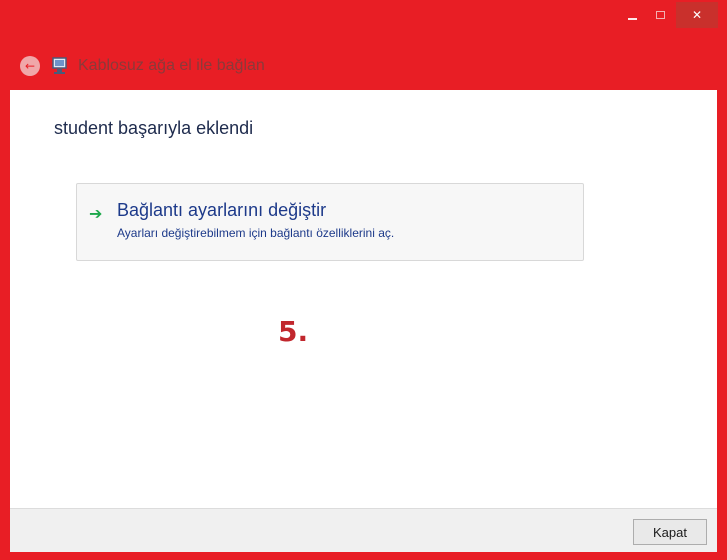  What do you see at coordinates (363, 21) in the screenshot?
I see `title-bar: ✕` at bounding box center [363, 21].